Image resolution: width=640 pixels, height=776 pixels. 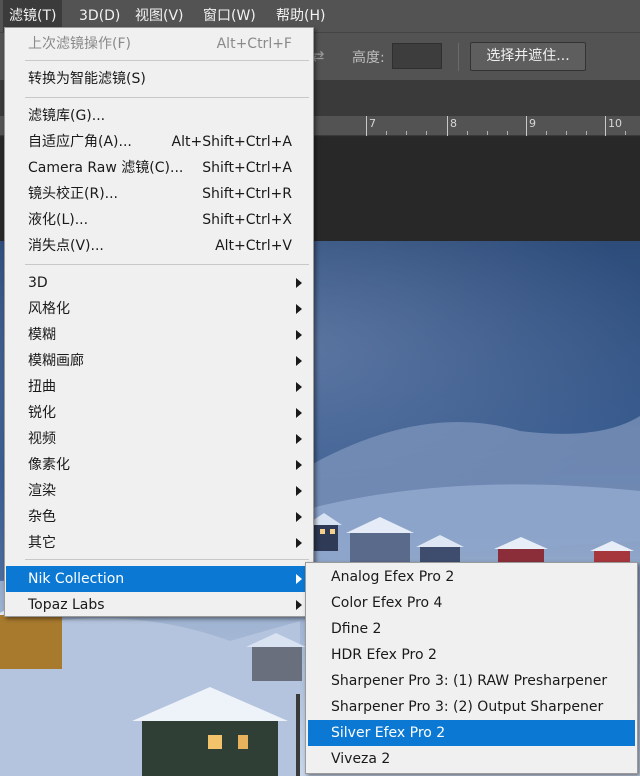 What do you see at coordinates (471, 707) in the screenshot?
I see `submenu-item-output-sharpener: Sharpener Pro 3: (2) Output Sharpener` at bounding box center [471, 707].